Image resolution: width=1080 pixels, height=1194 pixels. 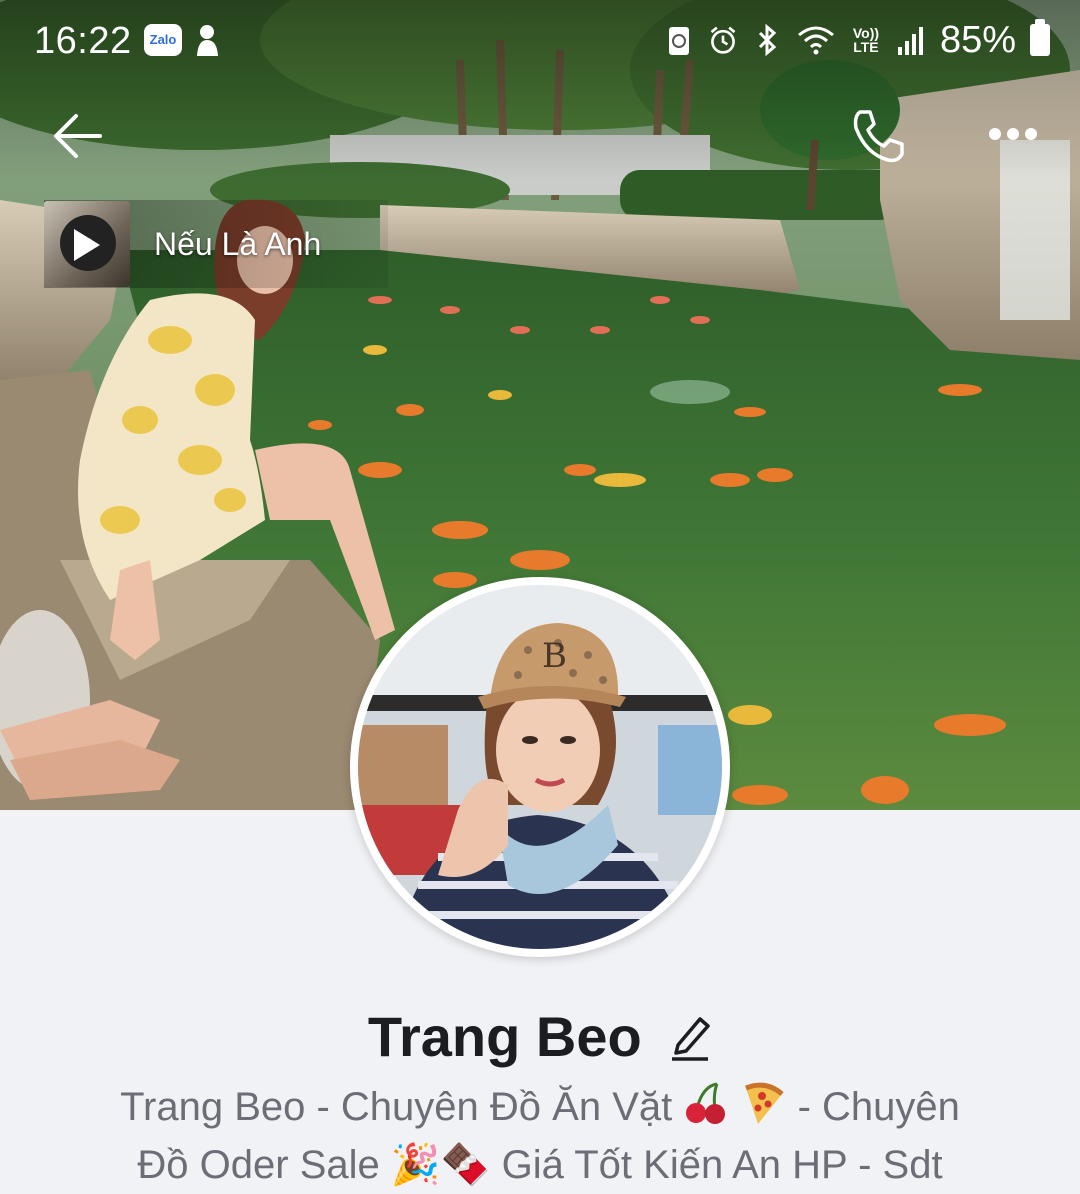 I want to click on wifi-icon, so click(x=815, y=40).